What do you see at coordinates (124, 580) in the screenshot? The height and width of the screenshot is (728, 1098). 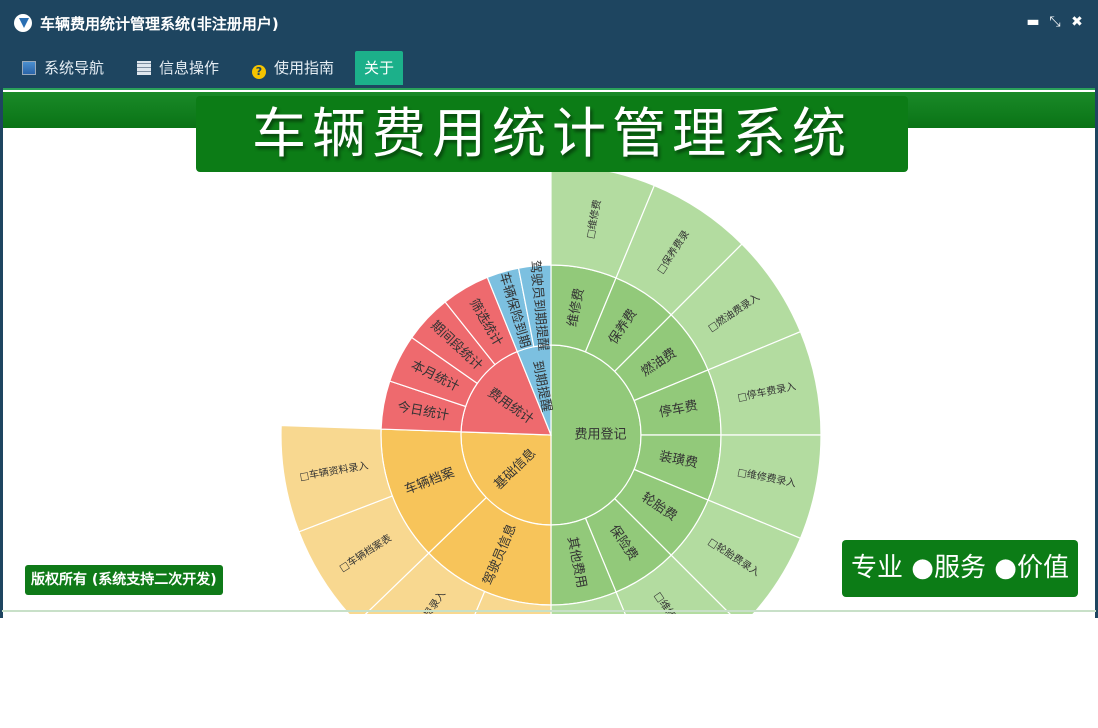 I see `copyright-label: 版权所有 (系统支持二次开发)` at bounding box center [124, 580].